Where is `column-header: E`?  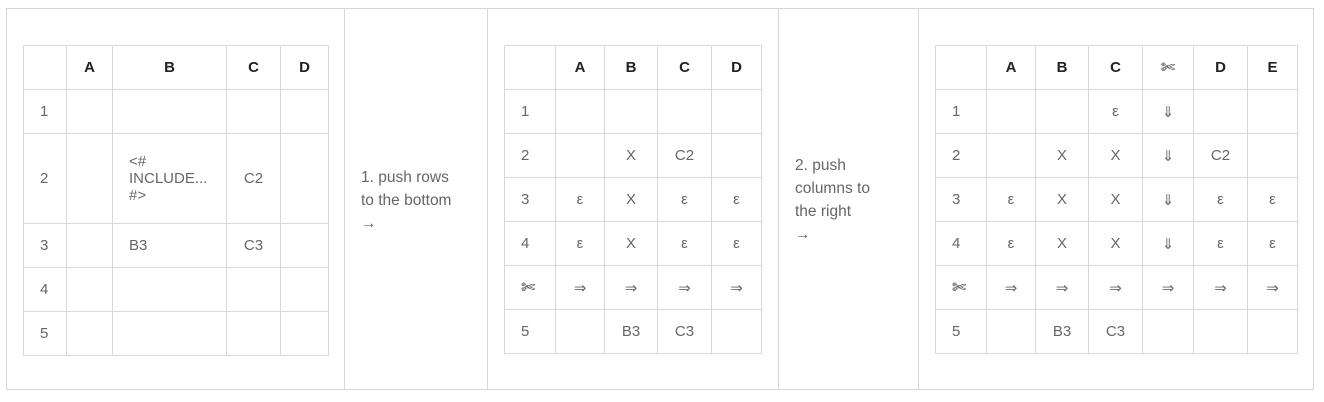 column-header: E is located at coordinates (1272, 67).